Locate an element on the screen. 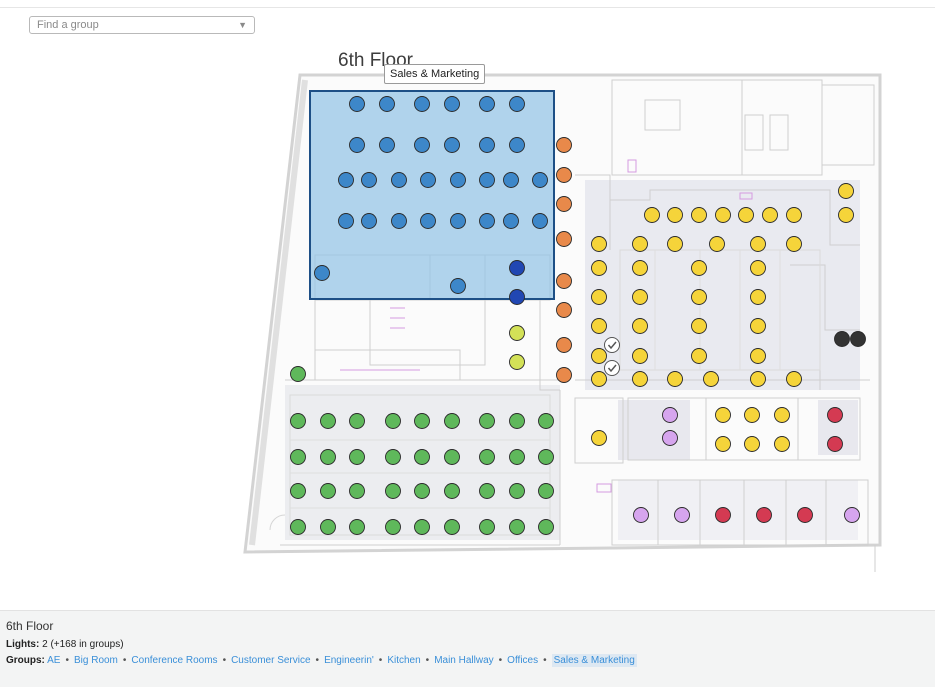  group-link-ae: AE is located at coordinates (53, 660).